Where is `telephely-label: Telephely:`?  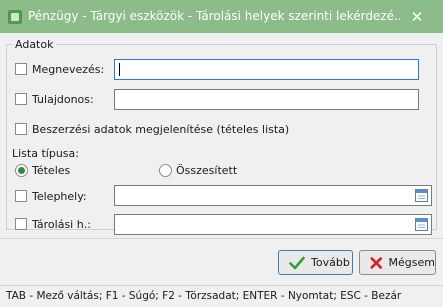 telephely-label: Telephely: is located at coordinates (59, 196).